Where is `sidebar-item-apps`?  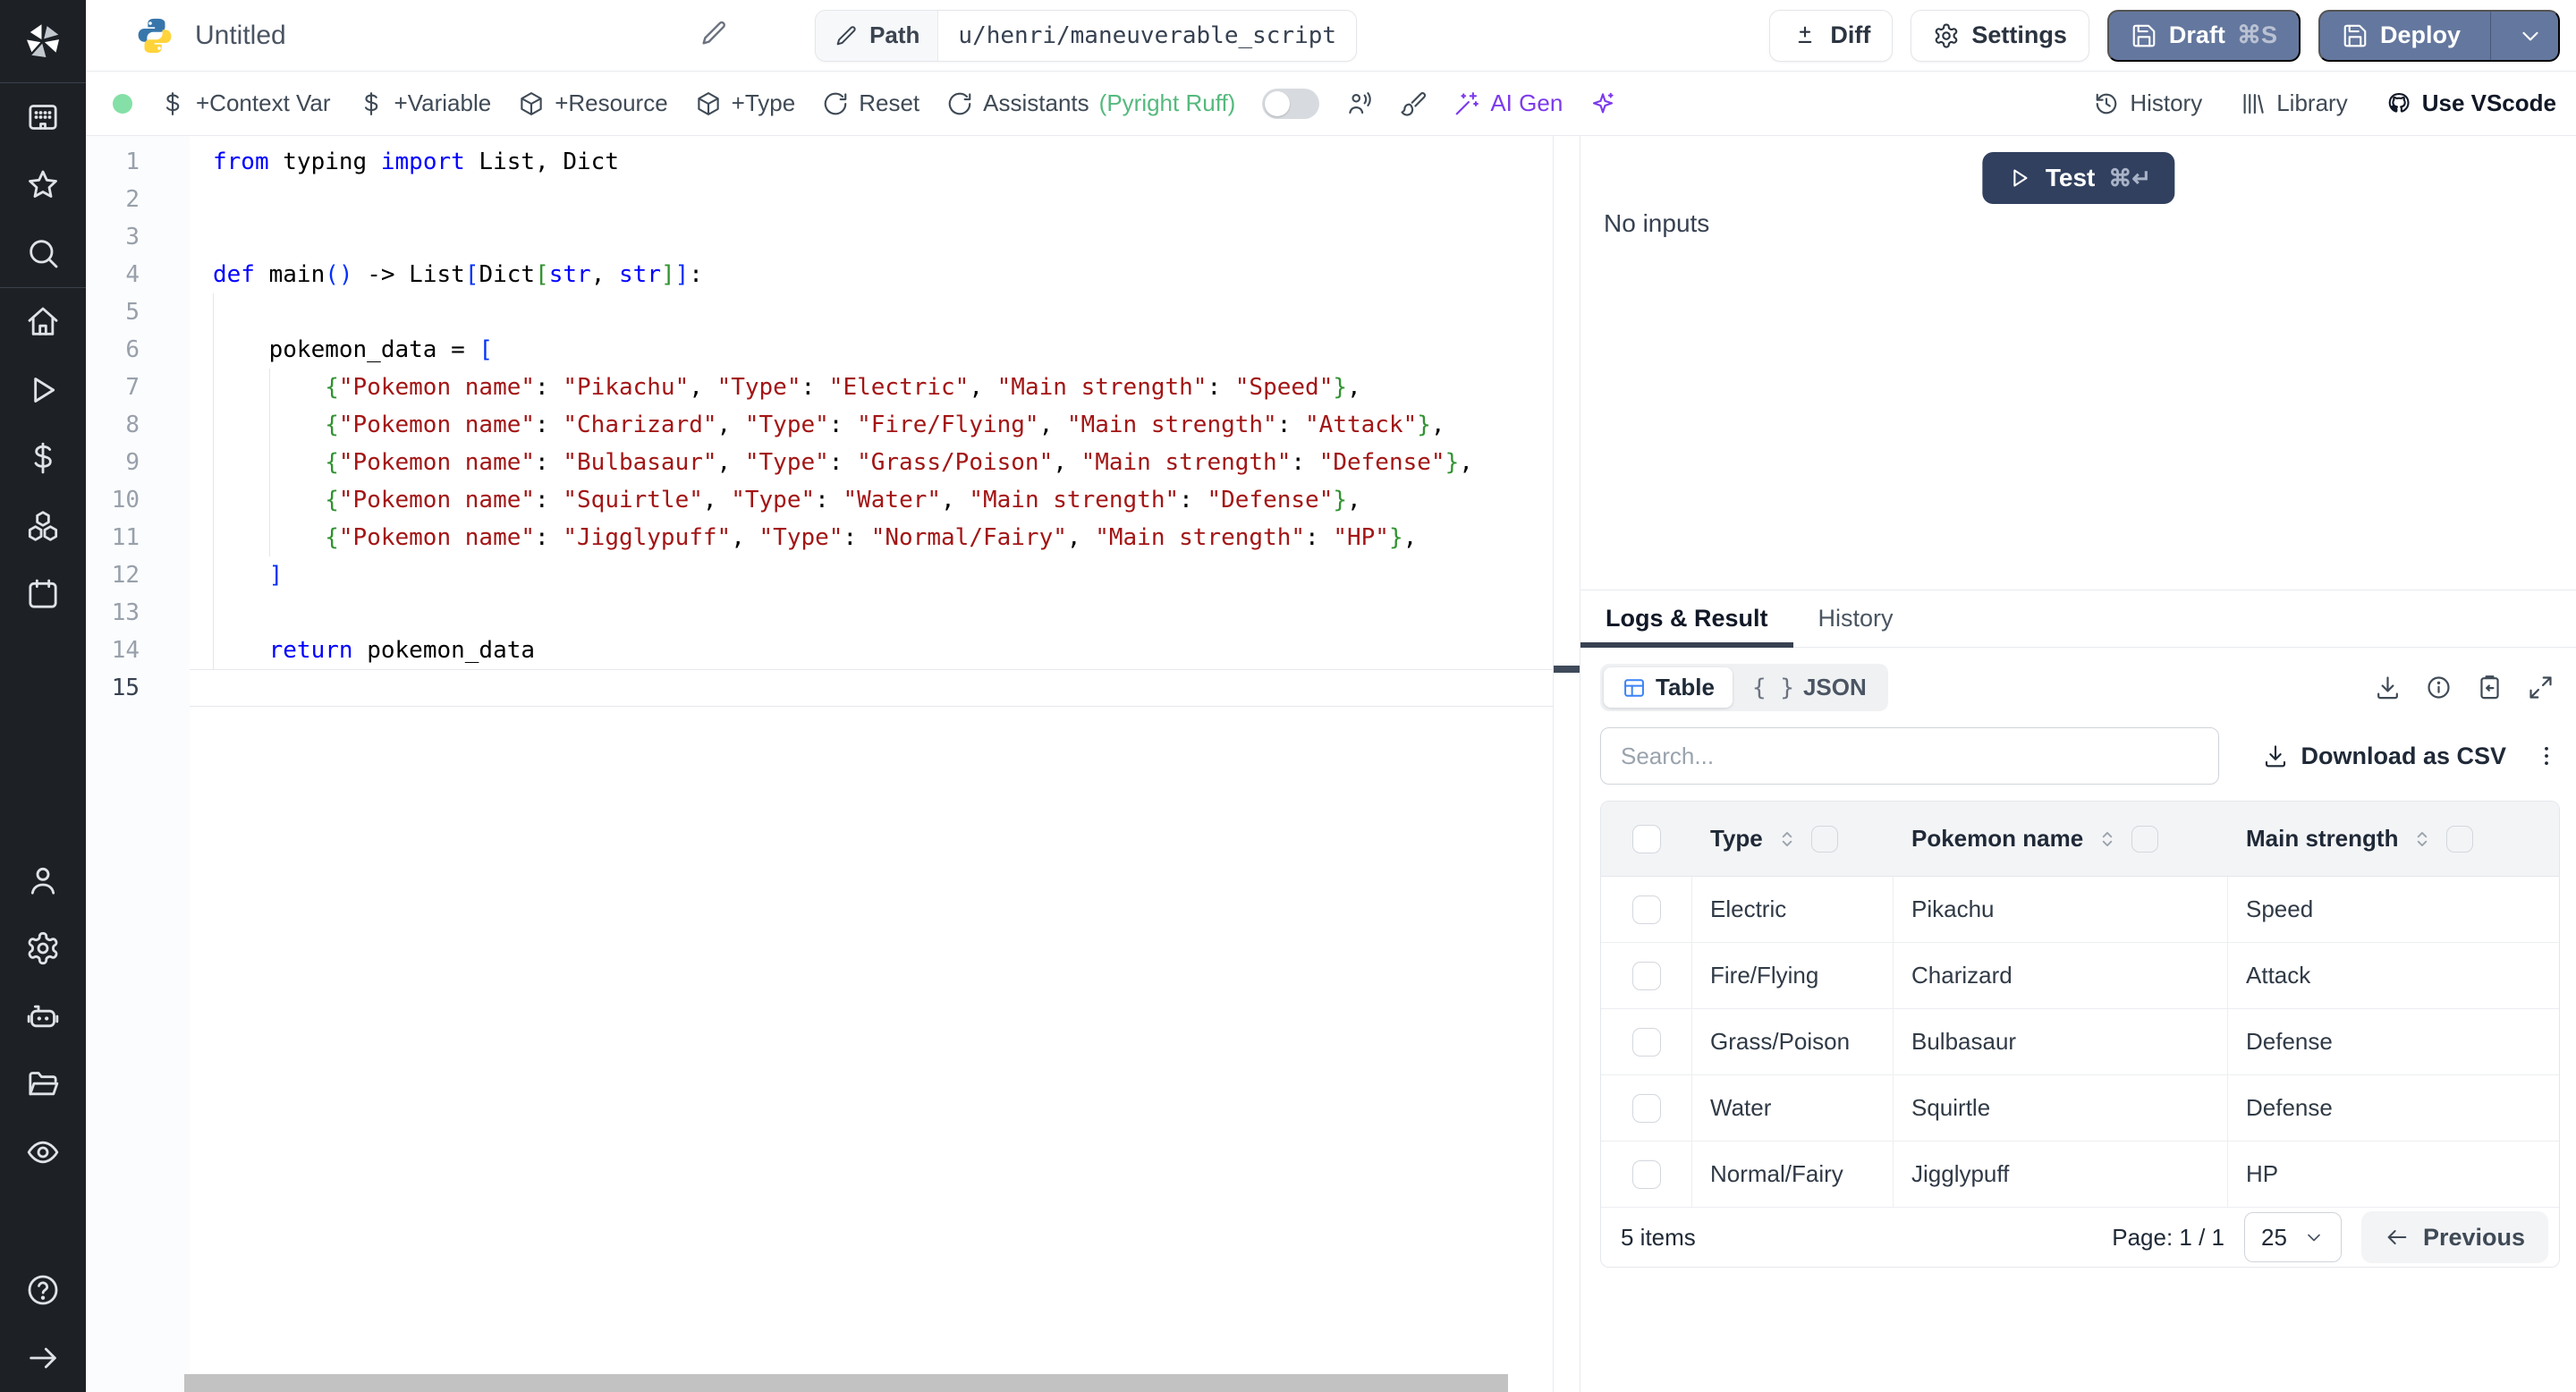 sidebar-item-apps is located at coordinates (43, 117).